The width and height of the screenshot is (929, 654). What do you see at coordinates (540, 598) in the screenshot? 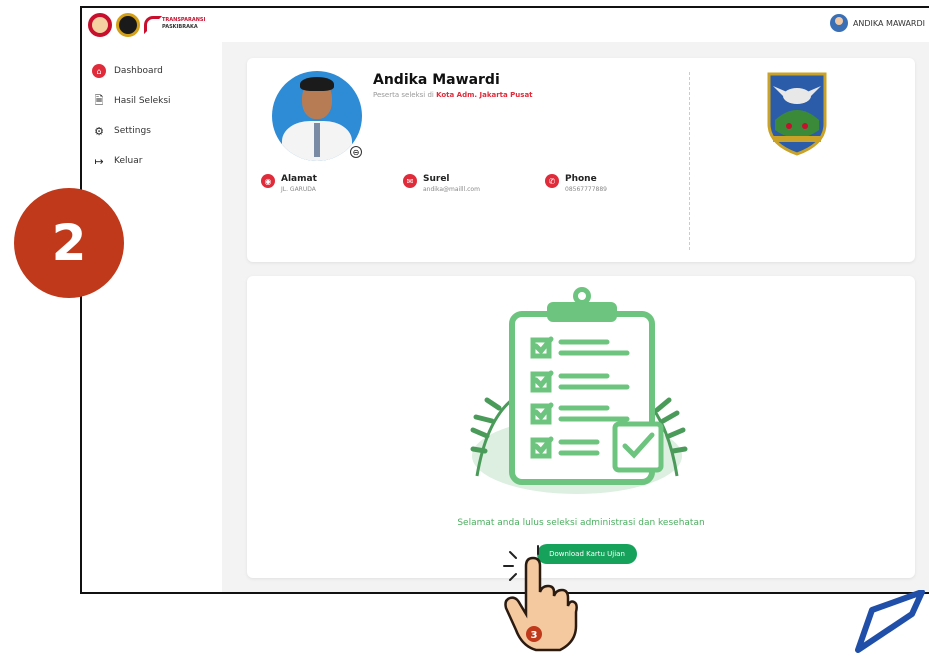
I see `pointer-hand-icon: 3` at bounding box center [540, 598].